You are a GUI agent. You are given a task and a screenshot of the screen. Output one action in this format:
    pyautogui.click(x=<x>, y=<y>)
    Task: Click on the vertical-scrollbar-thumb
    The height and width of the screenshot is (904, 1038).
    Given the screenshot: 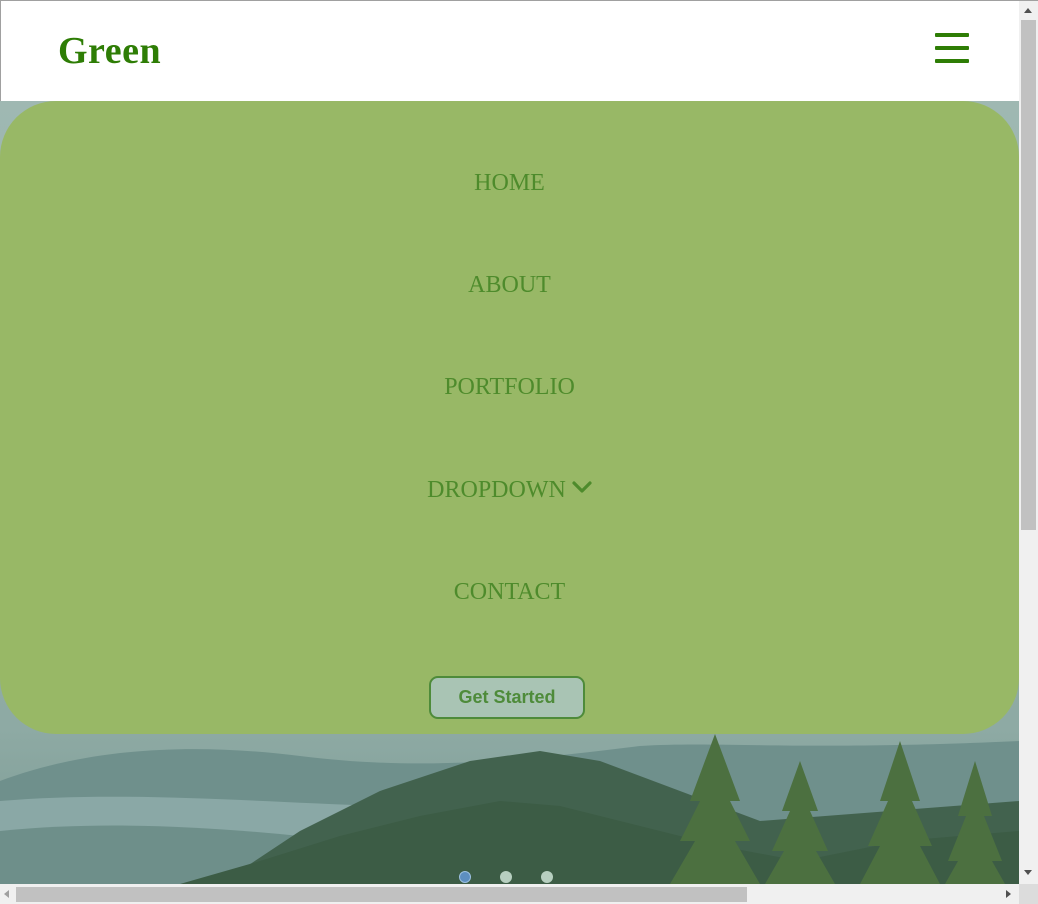 What is the action you would take?
    pyautogui.click(x=1028, y=275)
    